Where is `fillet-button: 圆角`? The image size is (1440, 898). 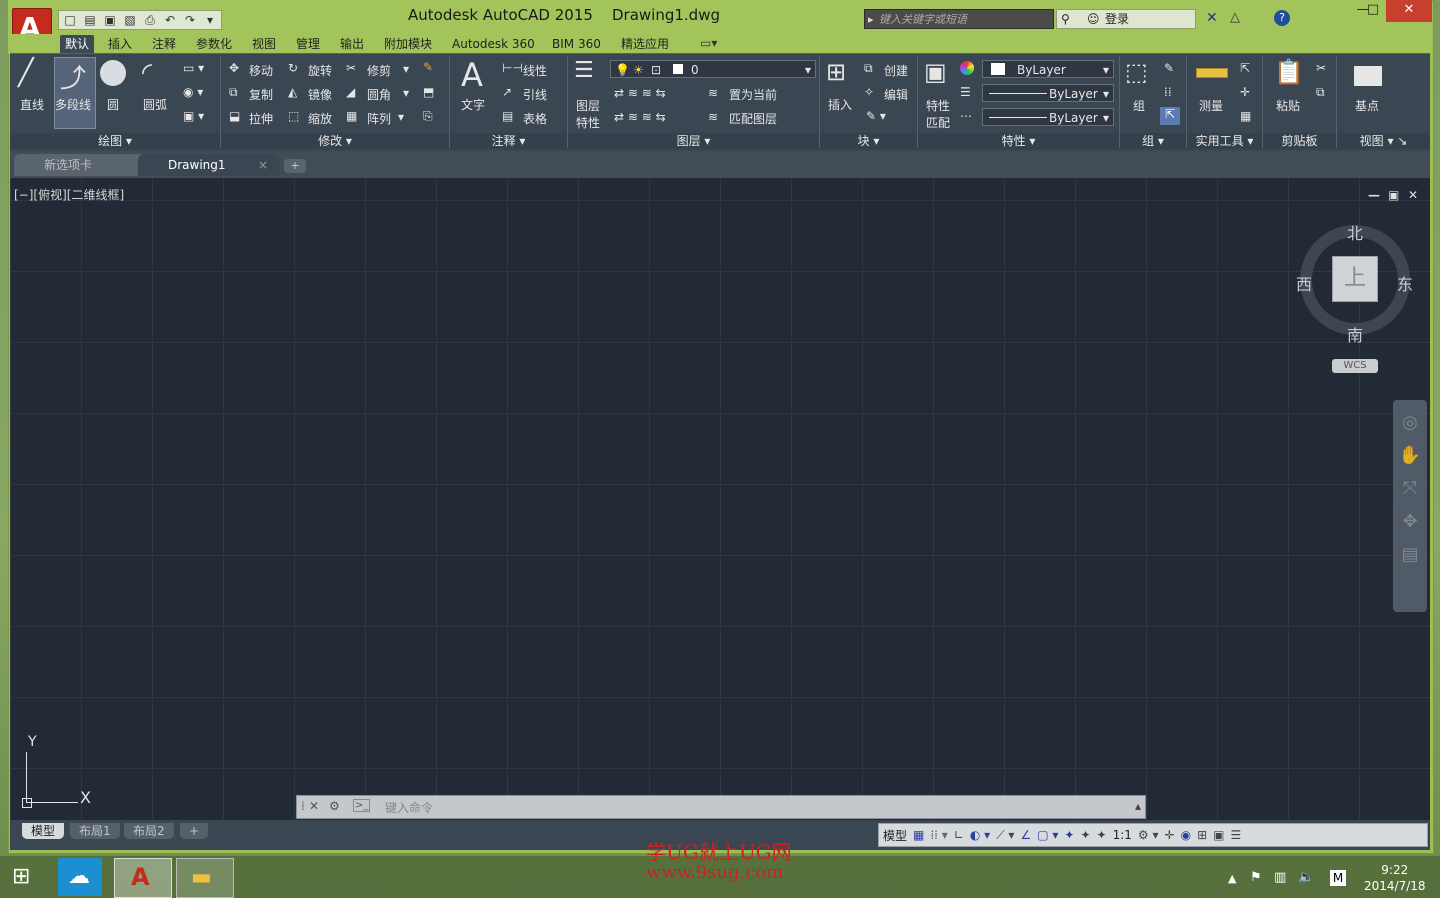 fillet-button: 圆角 is located at coordinates (379, 94).